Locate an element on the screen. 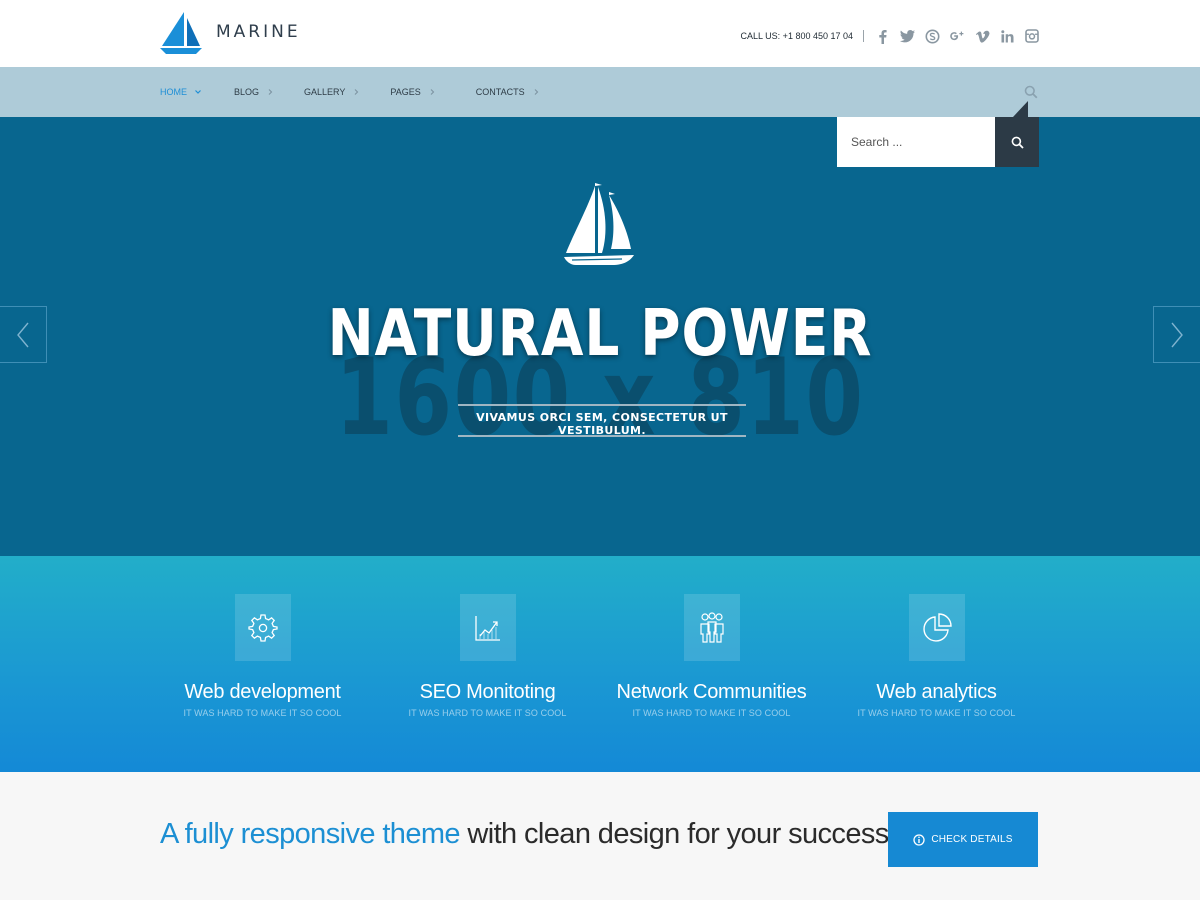 The height and width of the screenshot is (900, 1200). skype-icon is located at coordinates (932, 36).